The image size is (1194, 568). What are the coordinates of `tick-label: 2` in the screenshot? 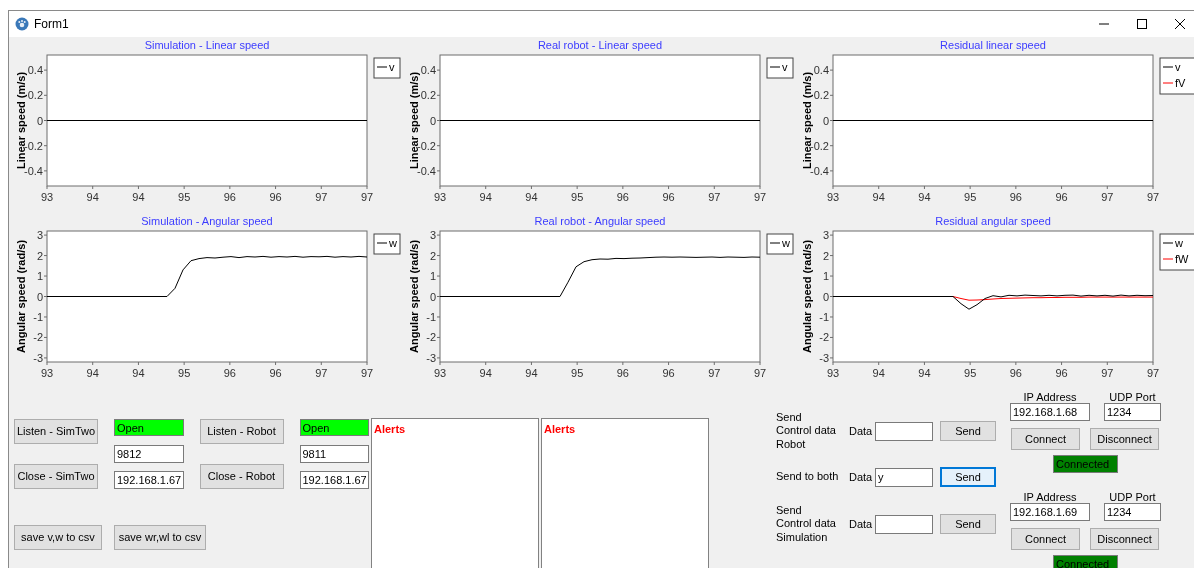 It's located at (432, 255).